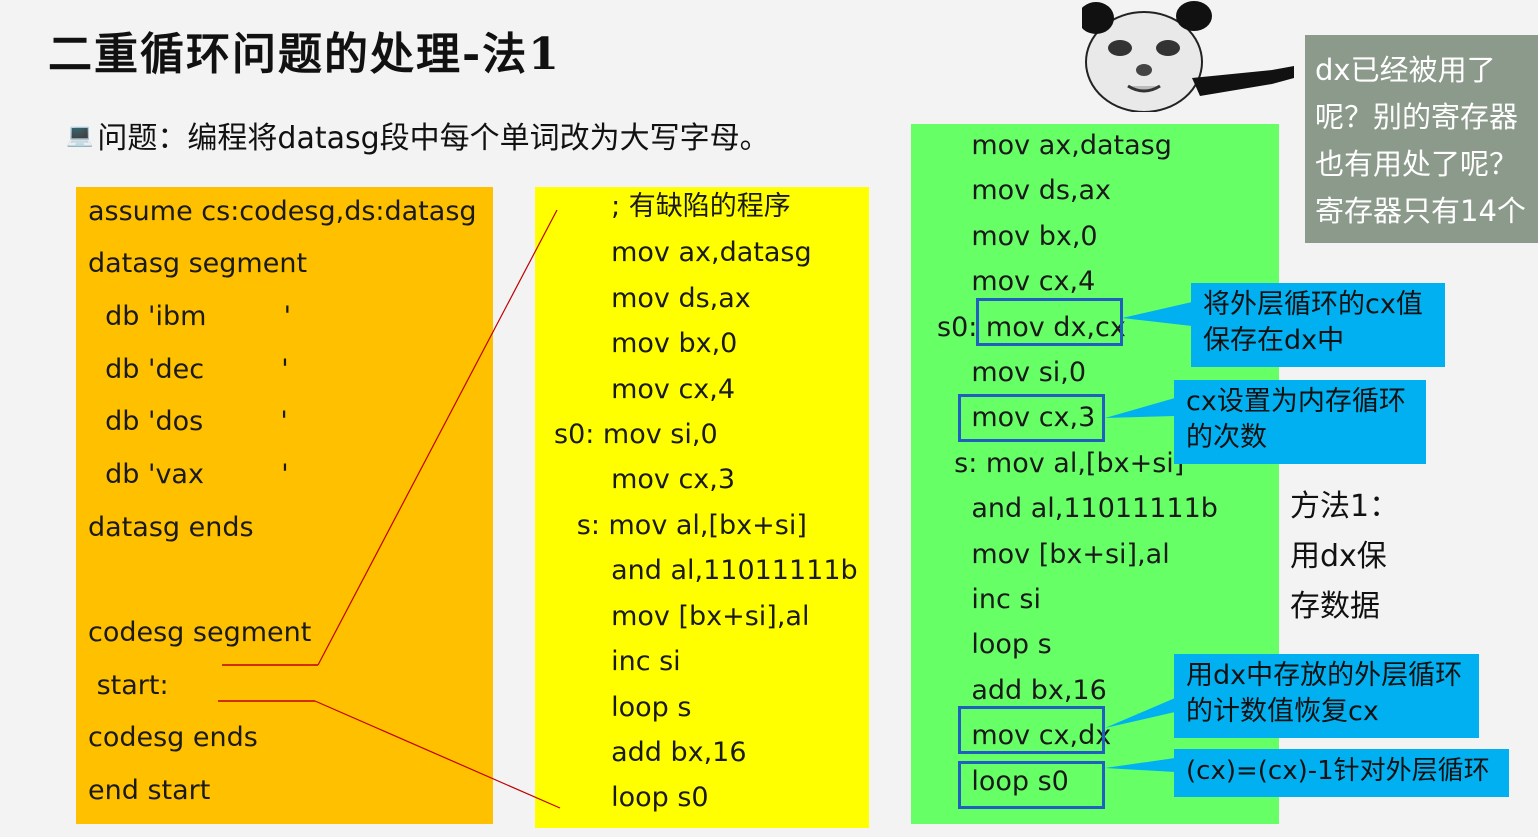 This screenshot has height=837, width=1538. What do you see at coordinates (1189, 56) in the screenshot?
I see `panda-meme-icon` at bounding box center [1189, 56].